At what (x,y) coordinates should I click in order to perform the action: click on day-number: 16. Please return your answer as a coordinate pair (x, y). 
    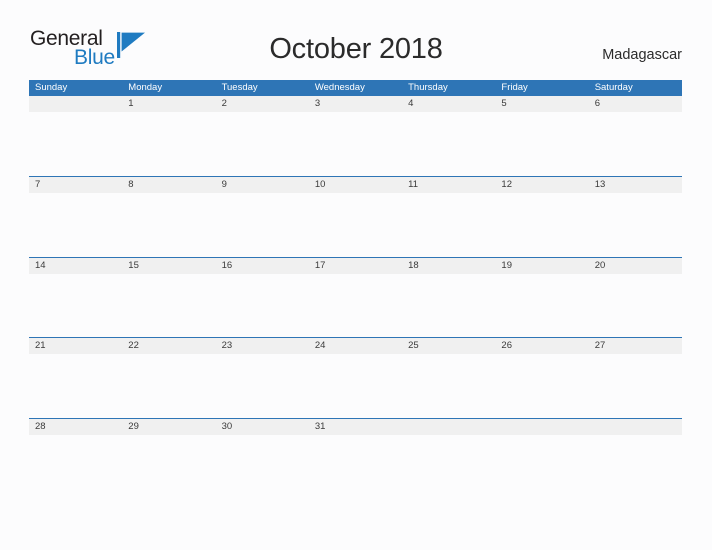
    Looking at the image, I should click on (227, 265).